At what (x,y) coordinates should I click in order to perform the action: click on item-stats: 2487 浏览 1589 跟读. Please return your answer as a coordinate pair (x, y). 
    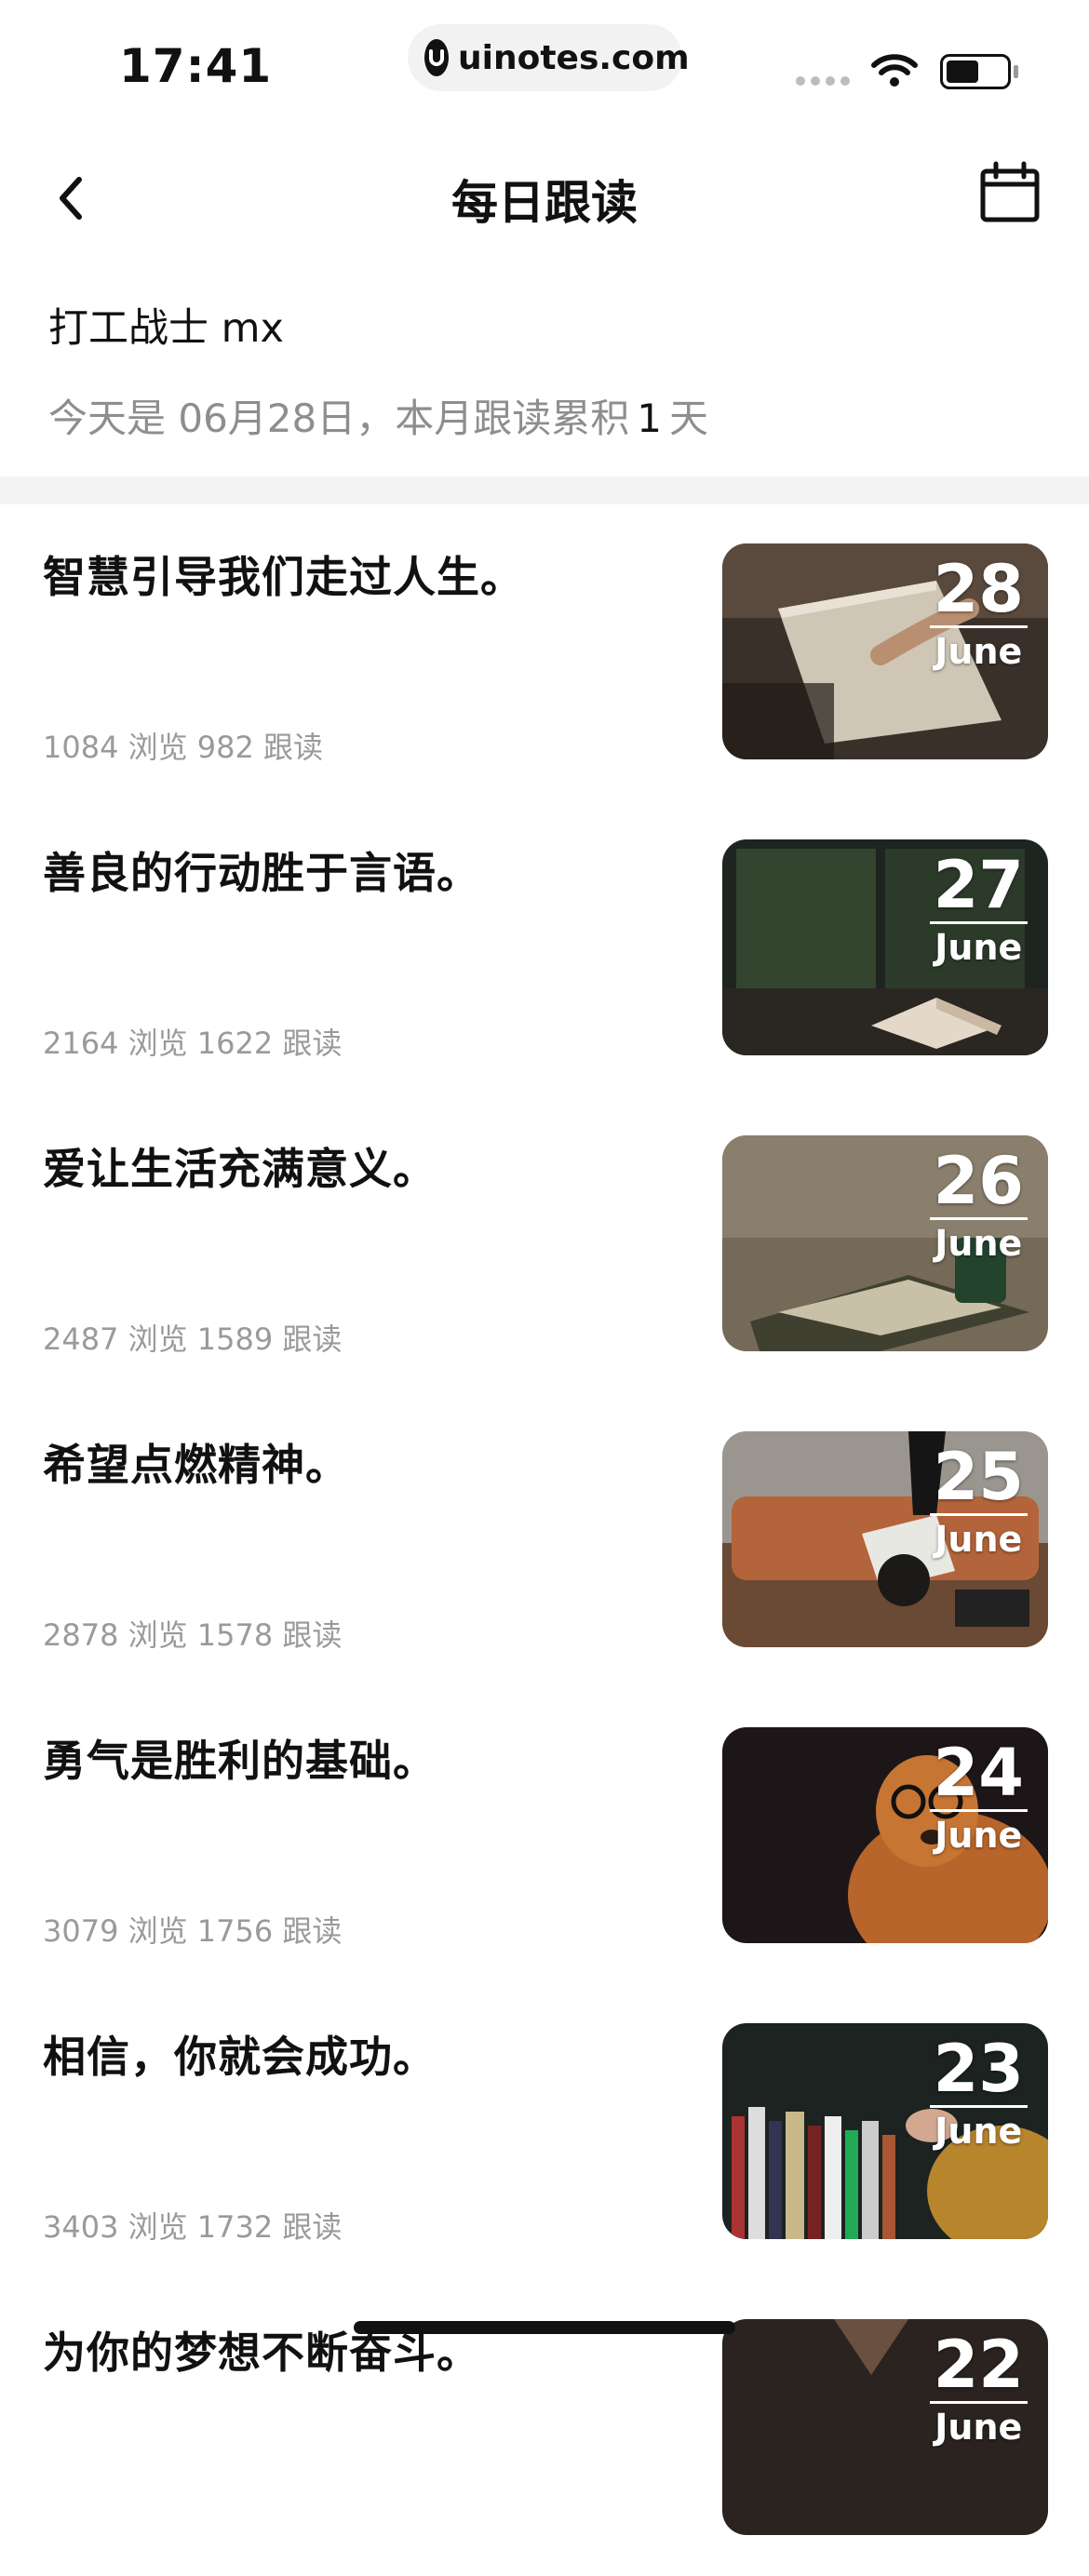
    Looking at the image, I should click on (193, 1339).